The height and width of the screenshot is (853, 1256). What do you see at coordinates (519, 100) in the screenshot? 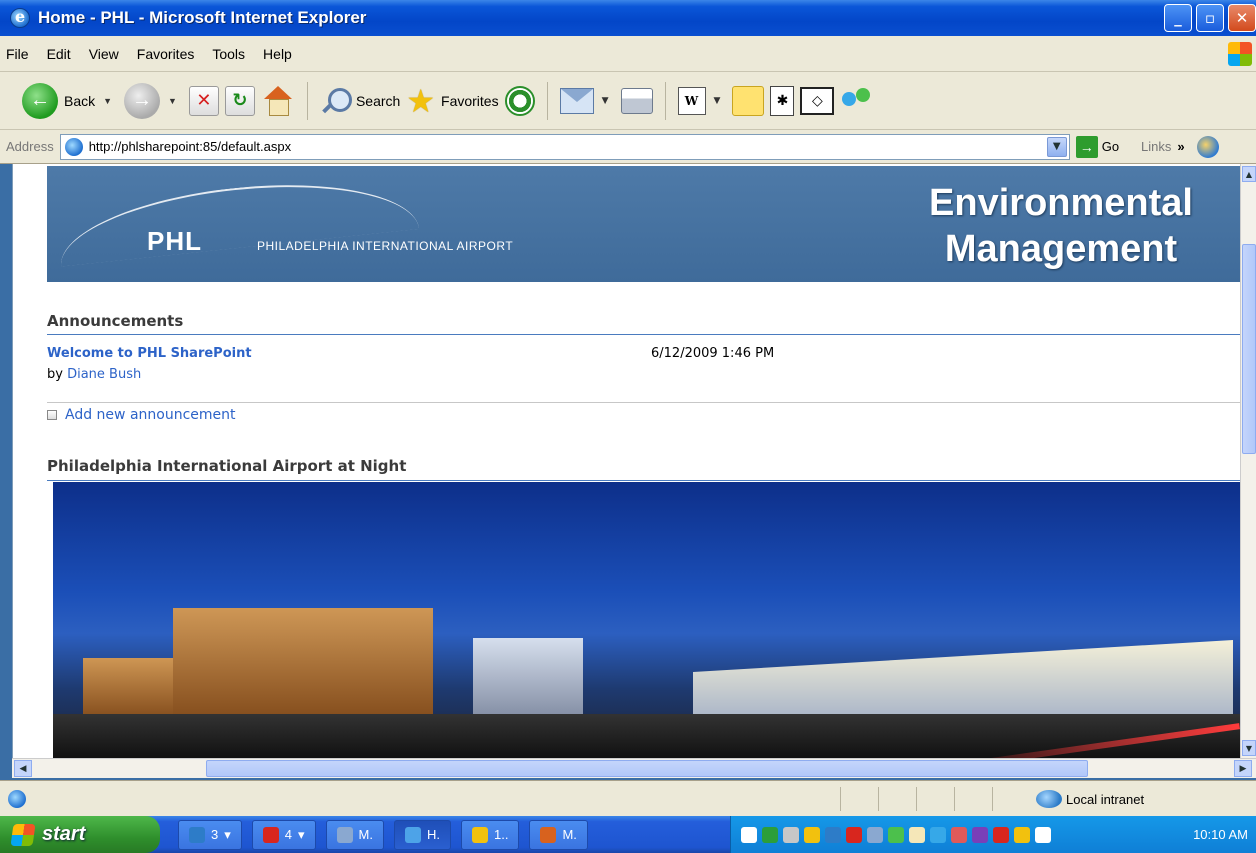
I see `history-icon` at bounding box center [519, 100].